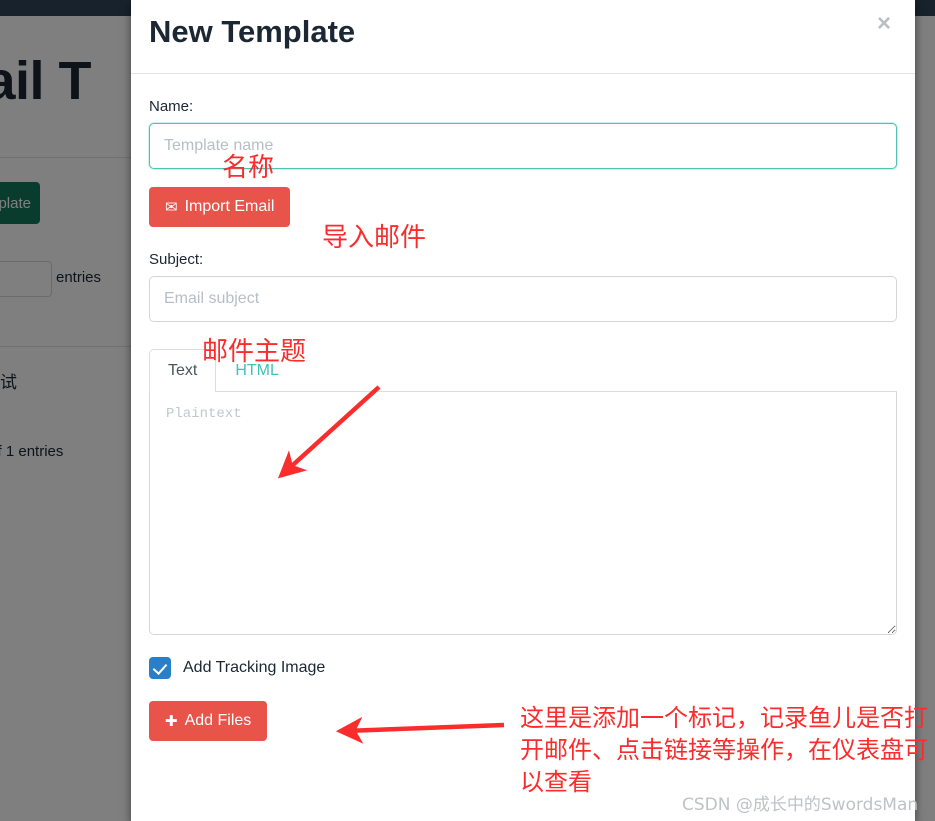 This screenshot has height=821, width=935. What do you see at coordinates (523, 368) in the screenshot?
I see `editor-tabs: Text HTML` at bounding box center [523, 368].